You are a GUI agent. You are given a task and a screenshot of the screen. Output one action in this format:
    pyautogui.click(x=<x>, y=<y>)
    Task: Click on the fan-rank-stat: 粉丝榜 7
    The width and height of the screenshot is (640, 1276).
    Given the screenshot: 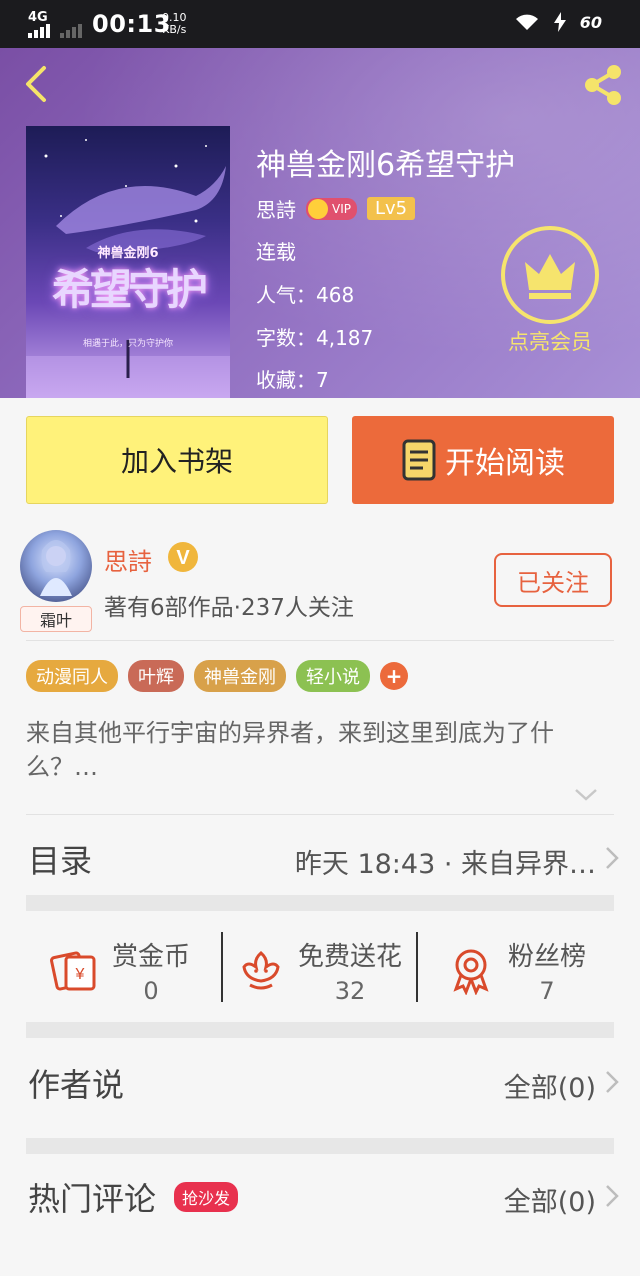 What is the action you would take?
    pyautogui.click(x=516, y=970)
    